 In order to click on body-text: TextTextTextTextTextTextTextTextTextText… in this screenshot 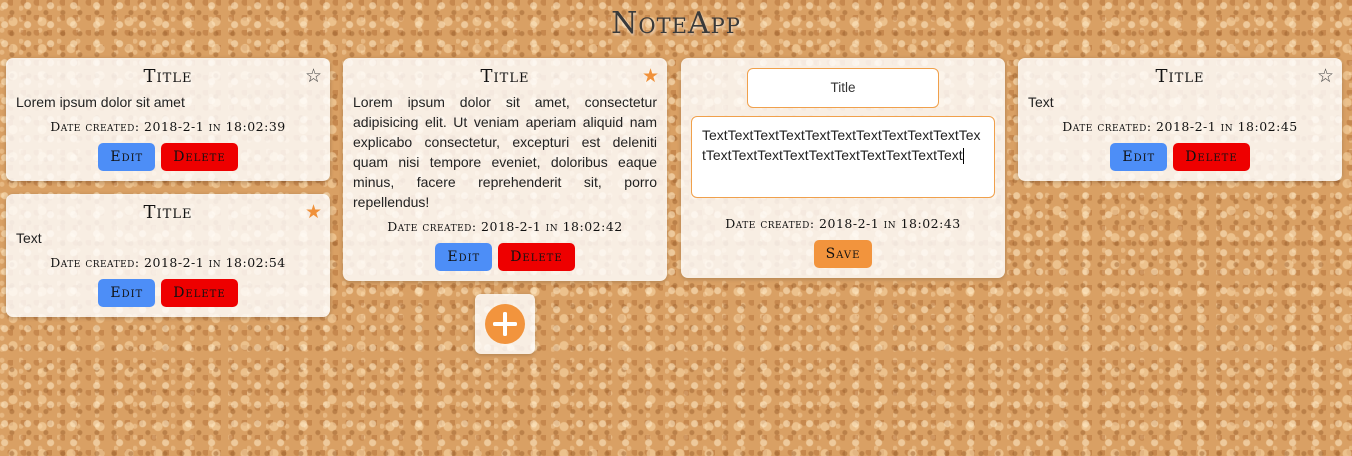, I will do `click(841, 145)`.